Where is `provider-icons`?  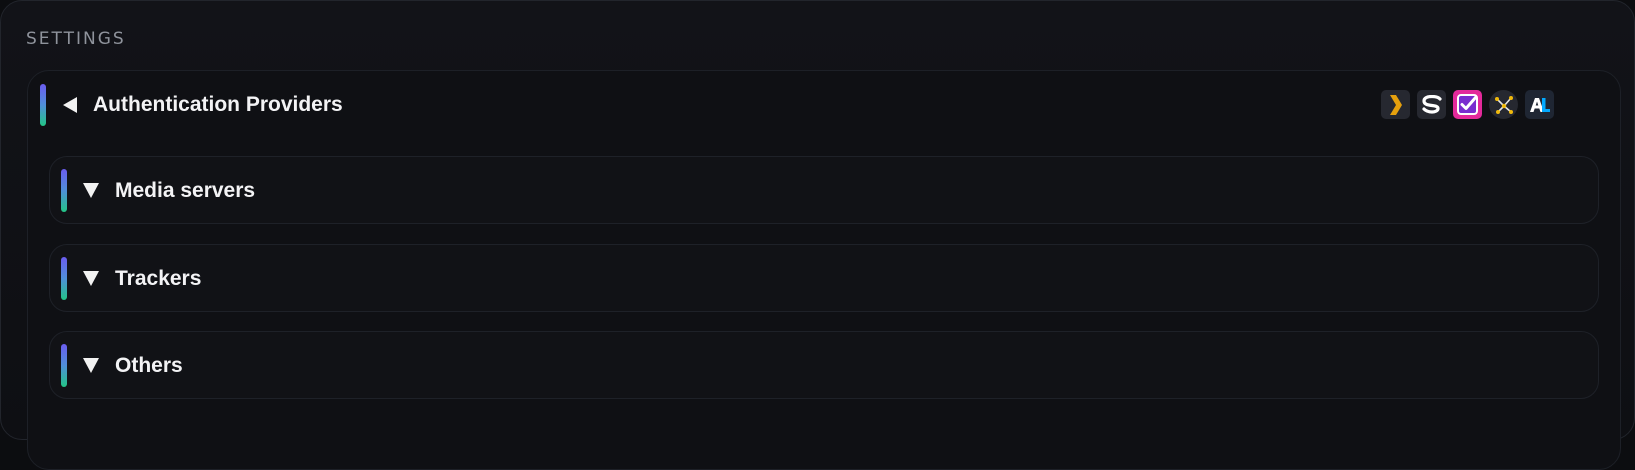
provider-icons is located at coordinates (1467, 104).